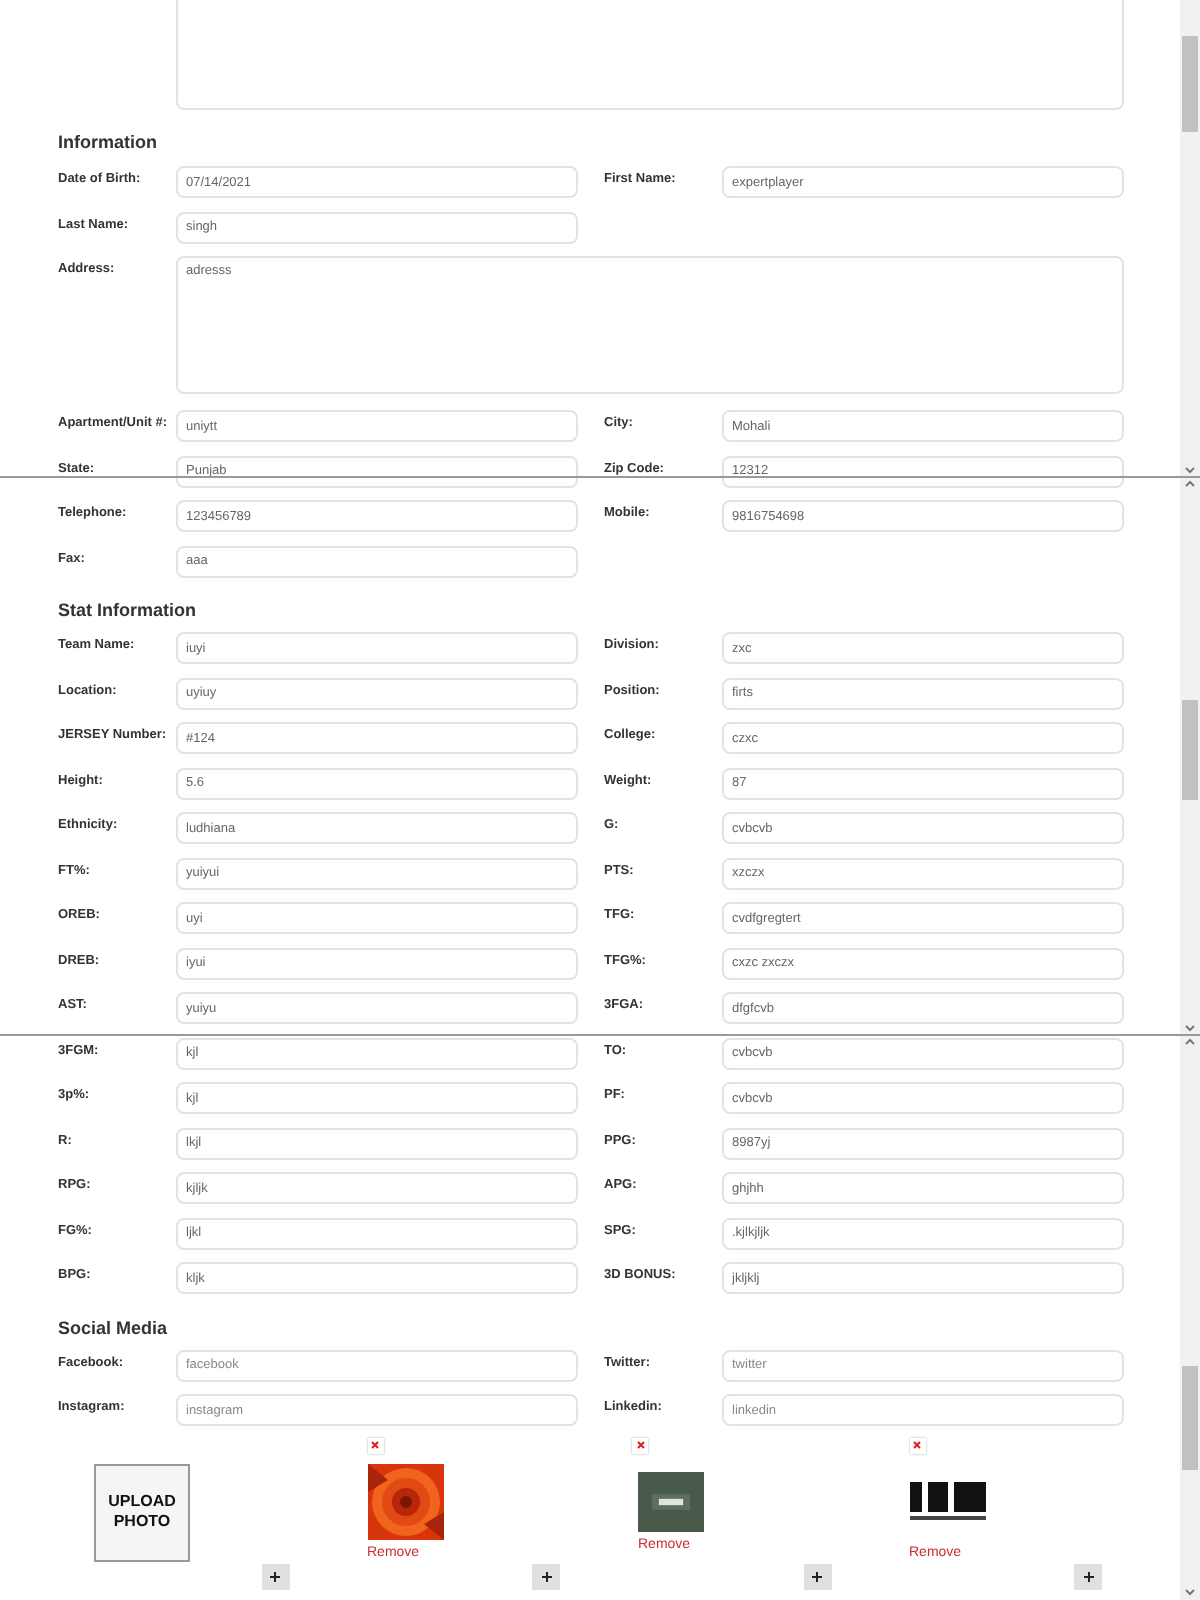 Image resolution: width=1200 pixels, height=1600 pixels. I want to click on upload-photo-button: UPLOAD PHOTO, so click(142, 1512).